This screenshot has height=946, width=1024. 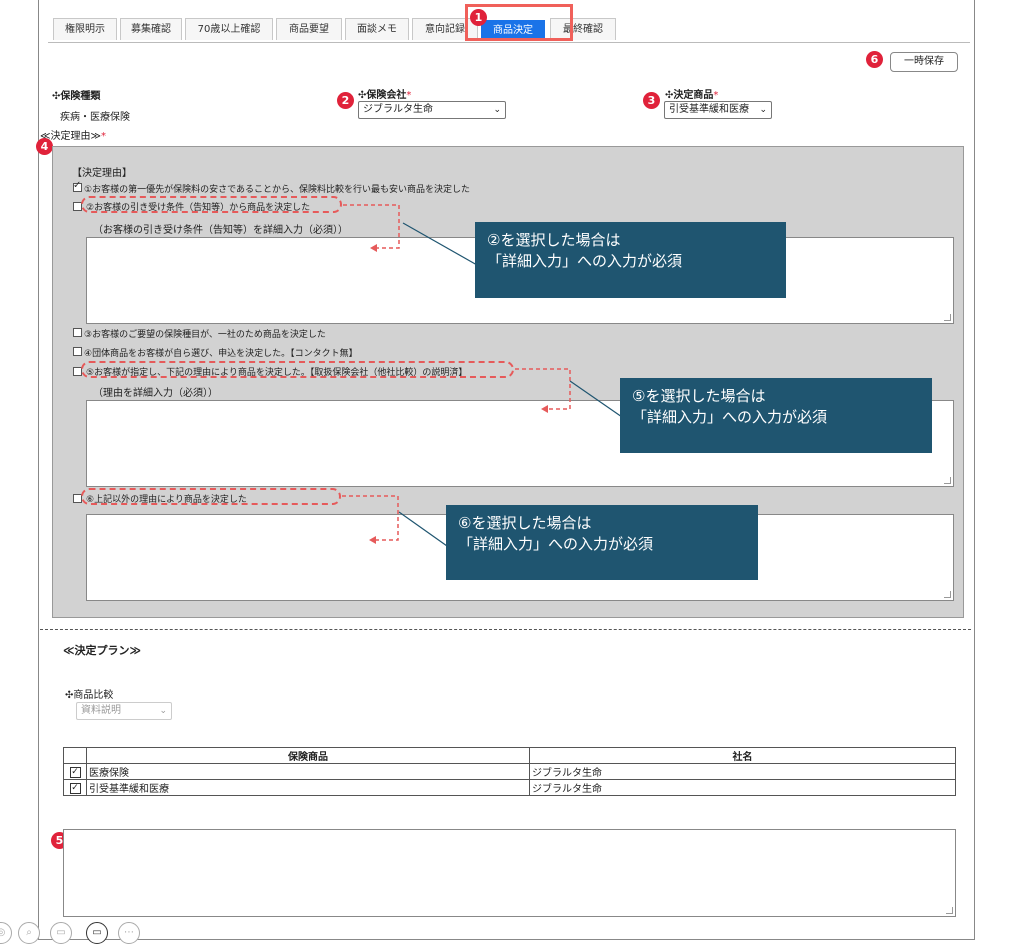 What do you see at coordinates (29, 933) in the screenshot?
I see `zoom-icon: ⌕` at bounding box center [29, 933].